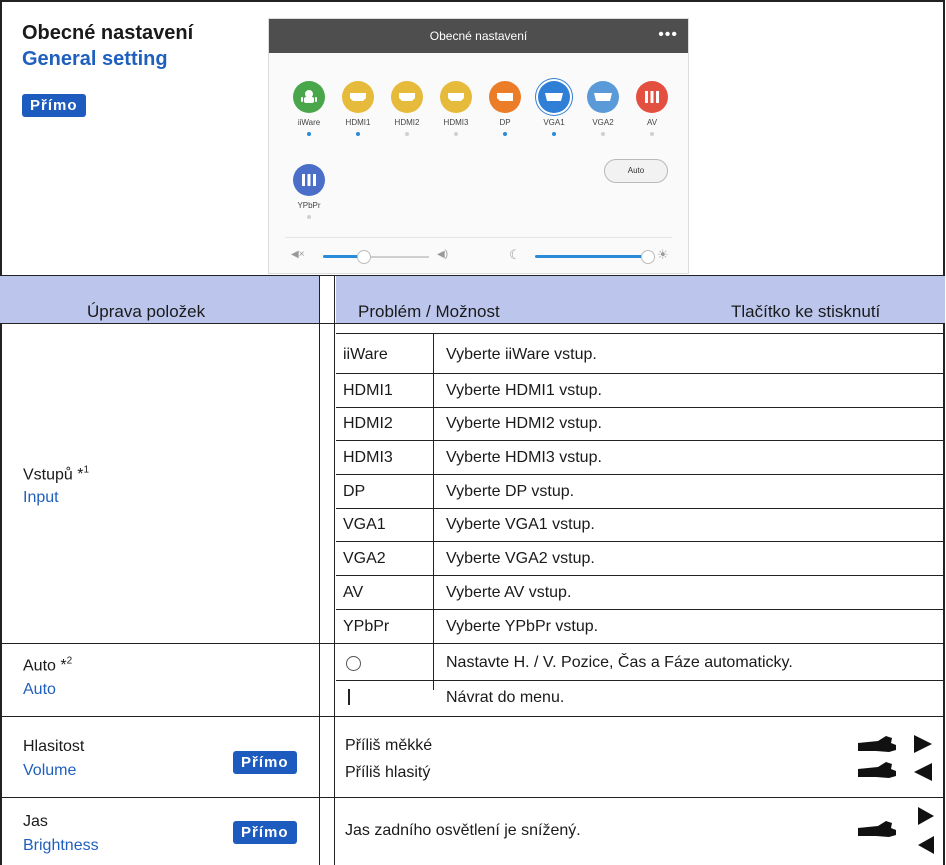 The width and height of the screenshot is (946, 865). What do you see at coordinates (668, 35) in the screenshot?
I see `more-menu-icon: •••` at bounding box center [668, 35].